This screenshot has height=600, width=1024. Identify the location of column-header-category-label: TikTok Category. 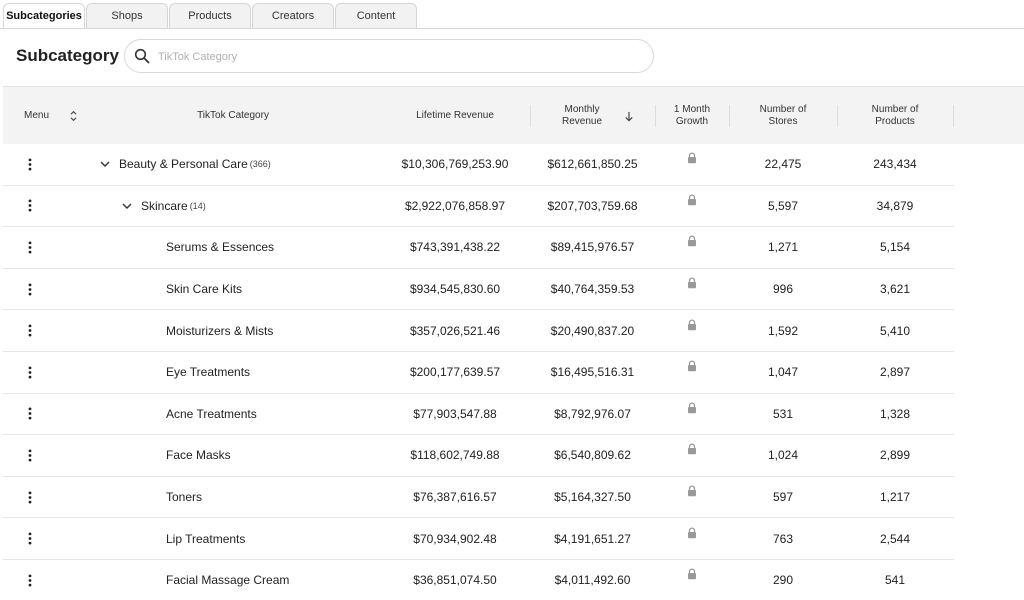
(233, 115).